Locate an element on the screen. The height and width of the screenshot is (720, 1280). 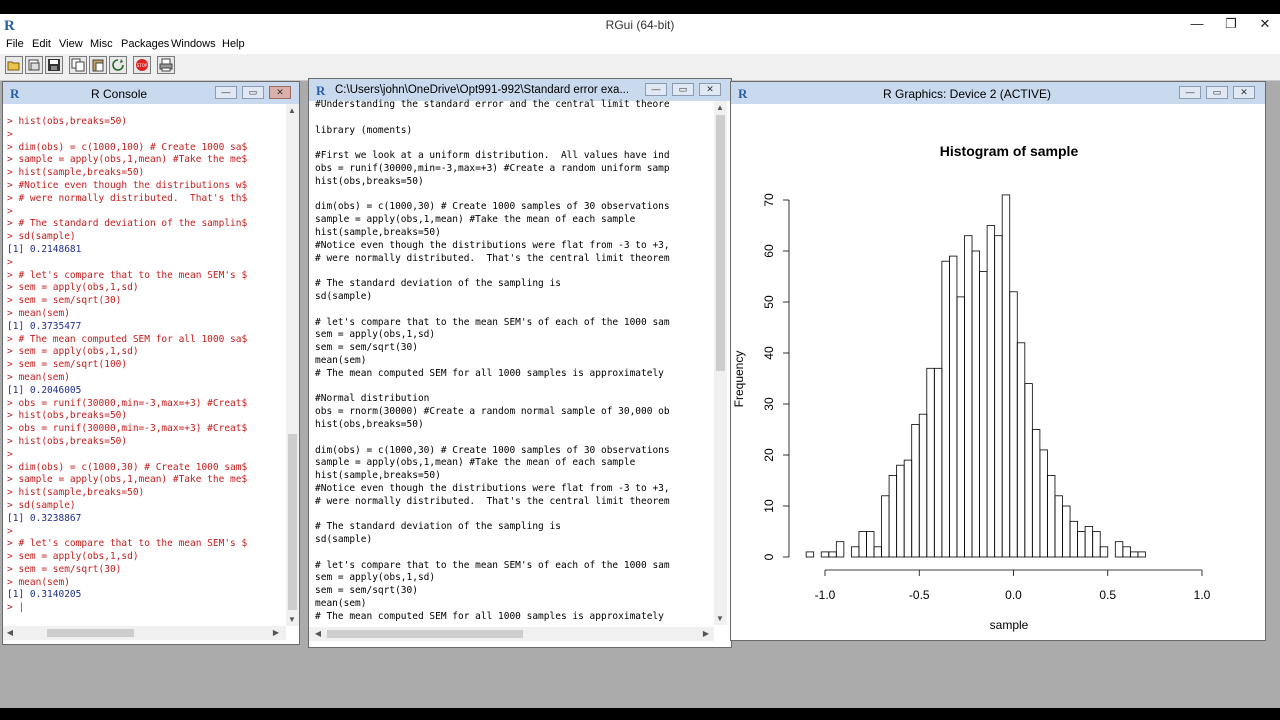
paste-icon is located at coordinates (98, 65).